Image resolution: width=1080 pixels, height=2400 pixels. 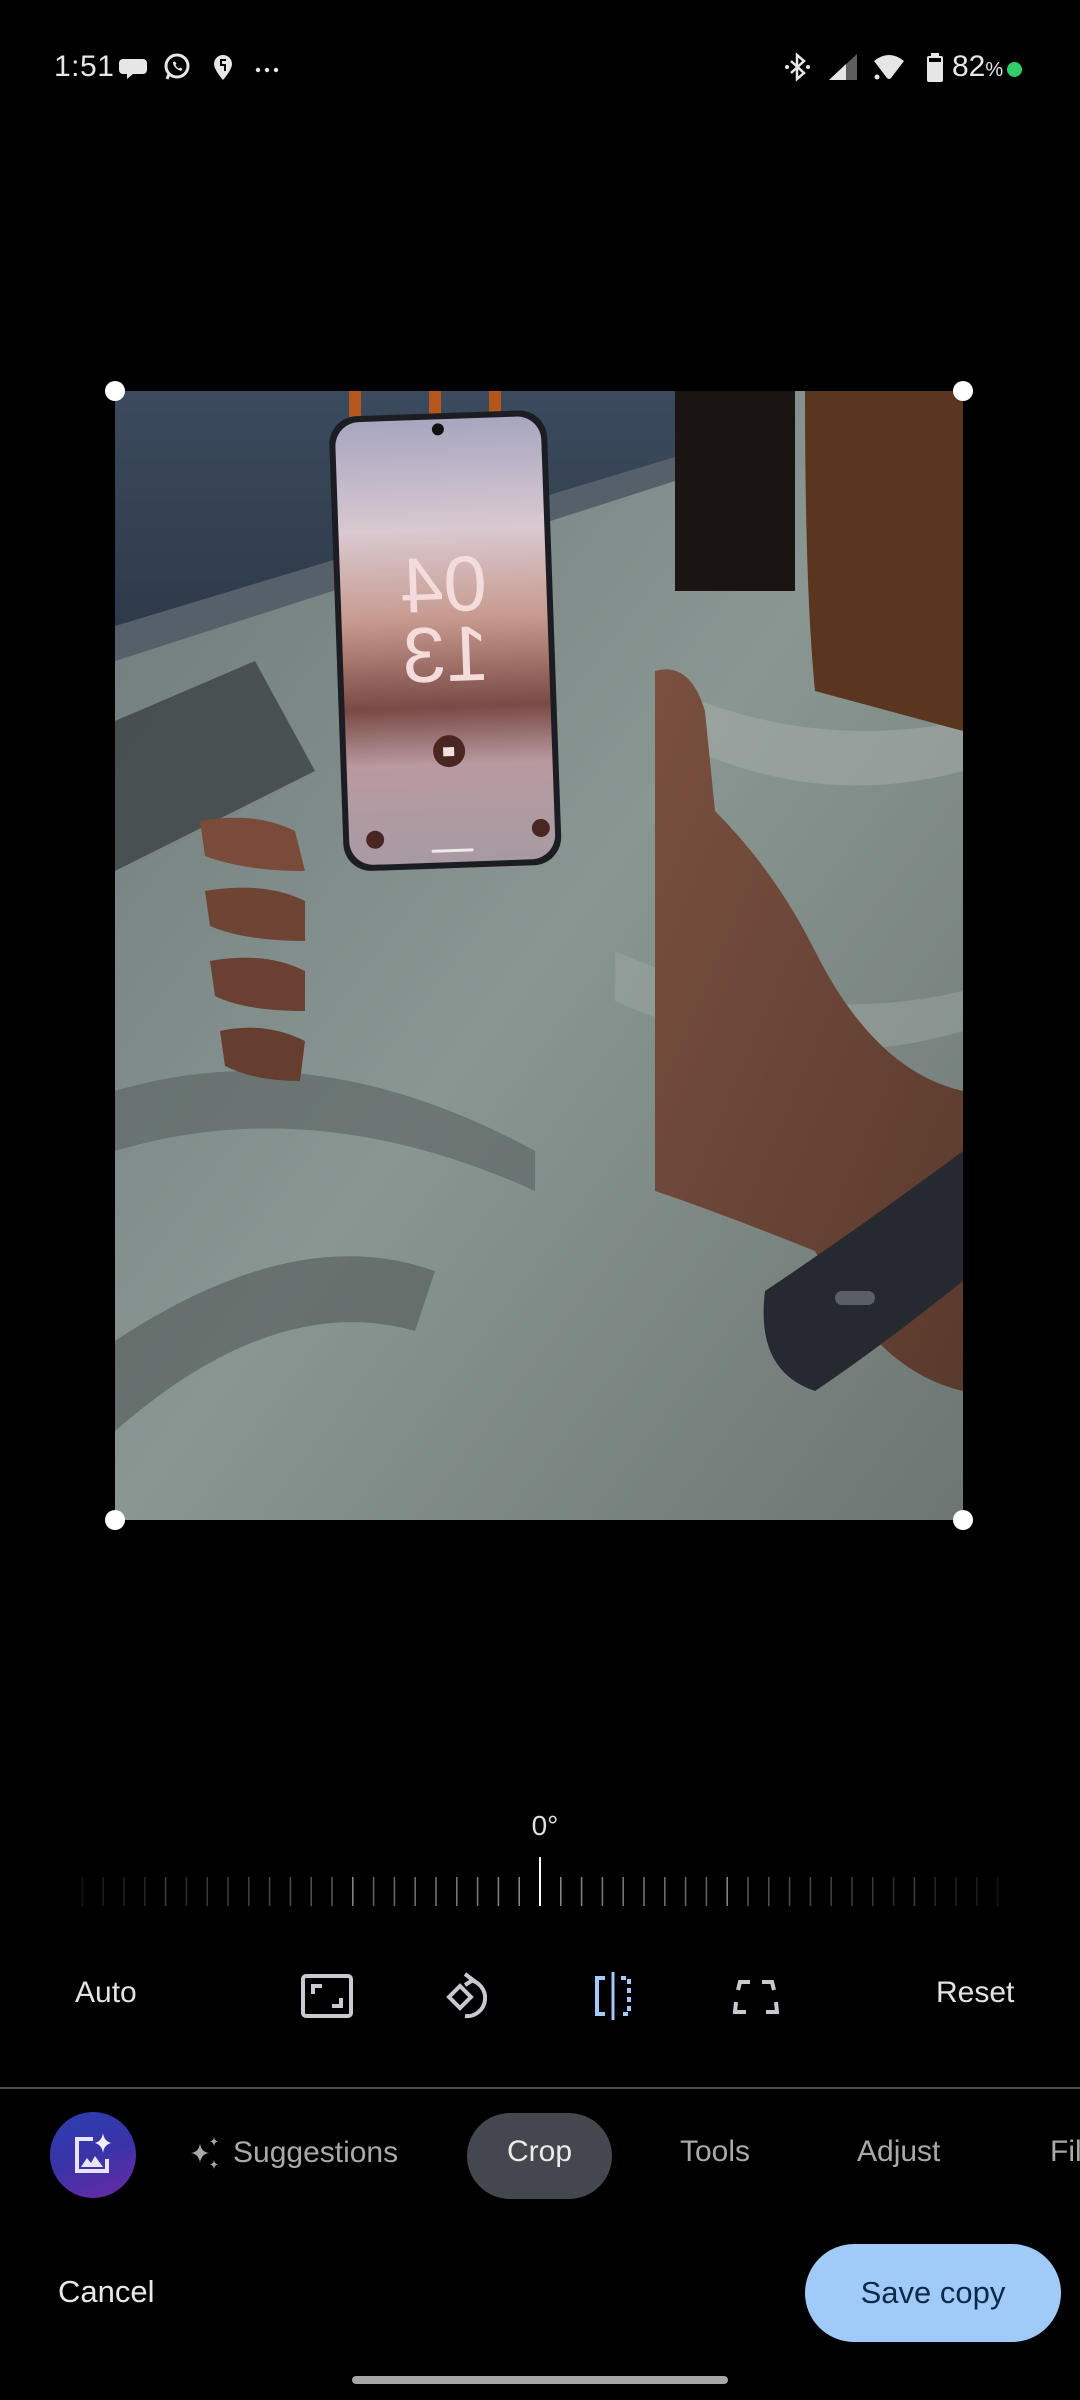 What do you see at coordinates (204, 2153) in the screenshot?
I see `sparkle-icon` at bounding box center [204, 2153].